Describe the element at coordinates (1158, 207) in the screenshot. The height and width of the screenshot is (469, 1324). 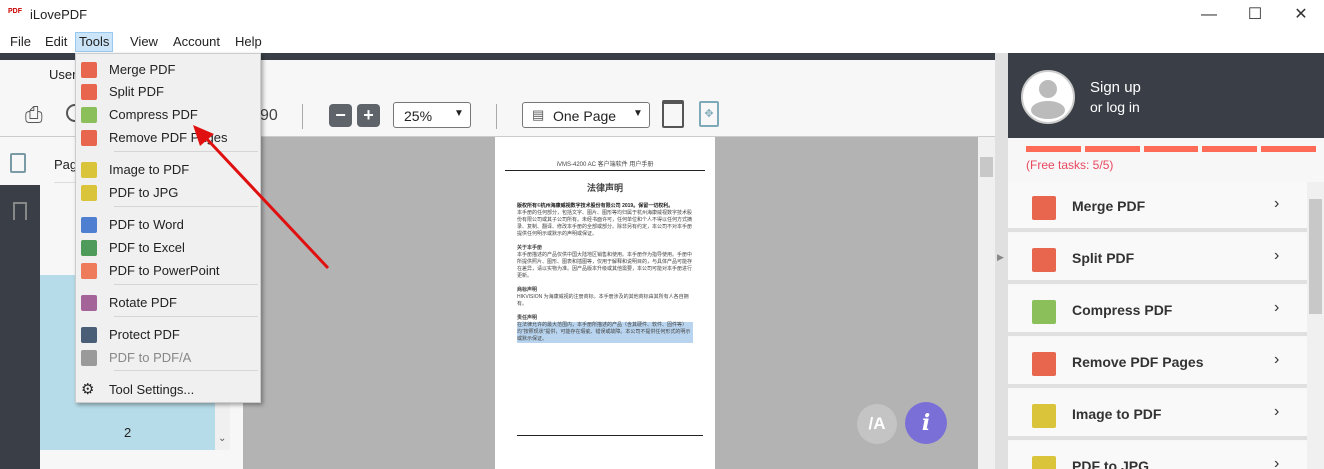
I see `tool-item-merge-pdf: Merge PDF ›` at that location.